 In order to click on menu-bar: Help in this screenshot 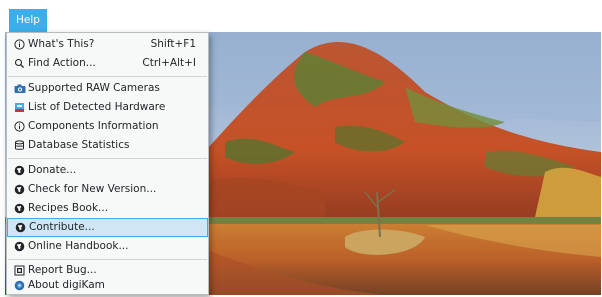, I will do `click(301, 16)`.